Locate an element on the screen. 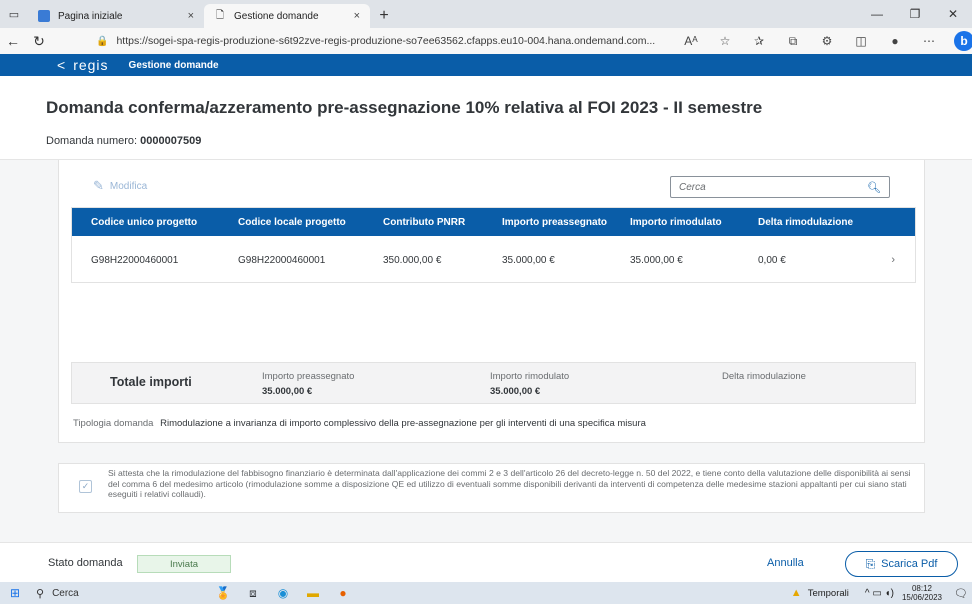 This screenshot has height=604, width=972. more-options-icon: ⋯ is located at coordinates (929, 41).